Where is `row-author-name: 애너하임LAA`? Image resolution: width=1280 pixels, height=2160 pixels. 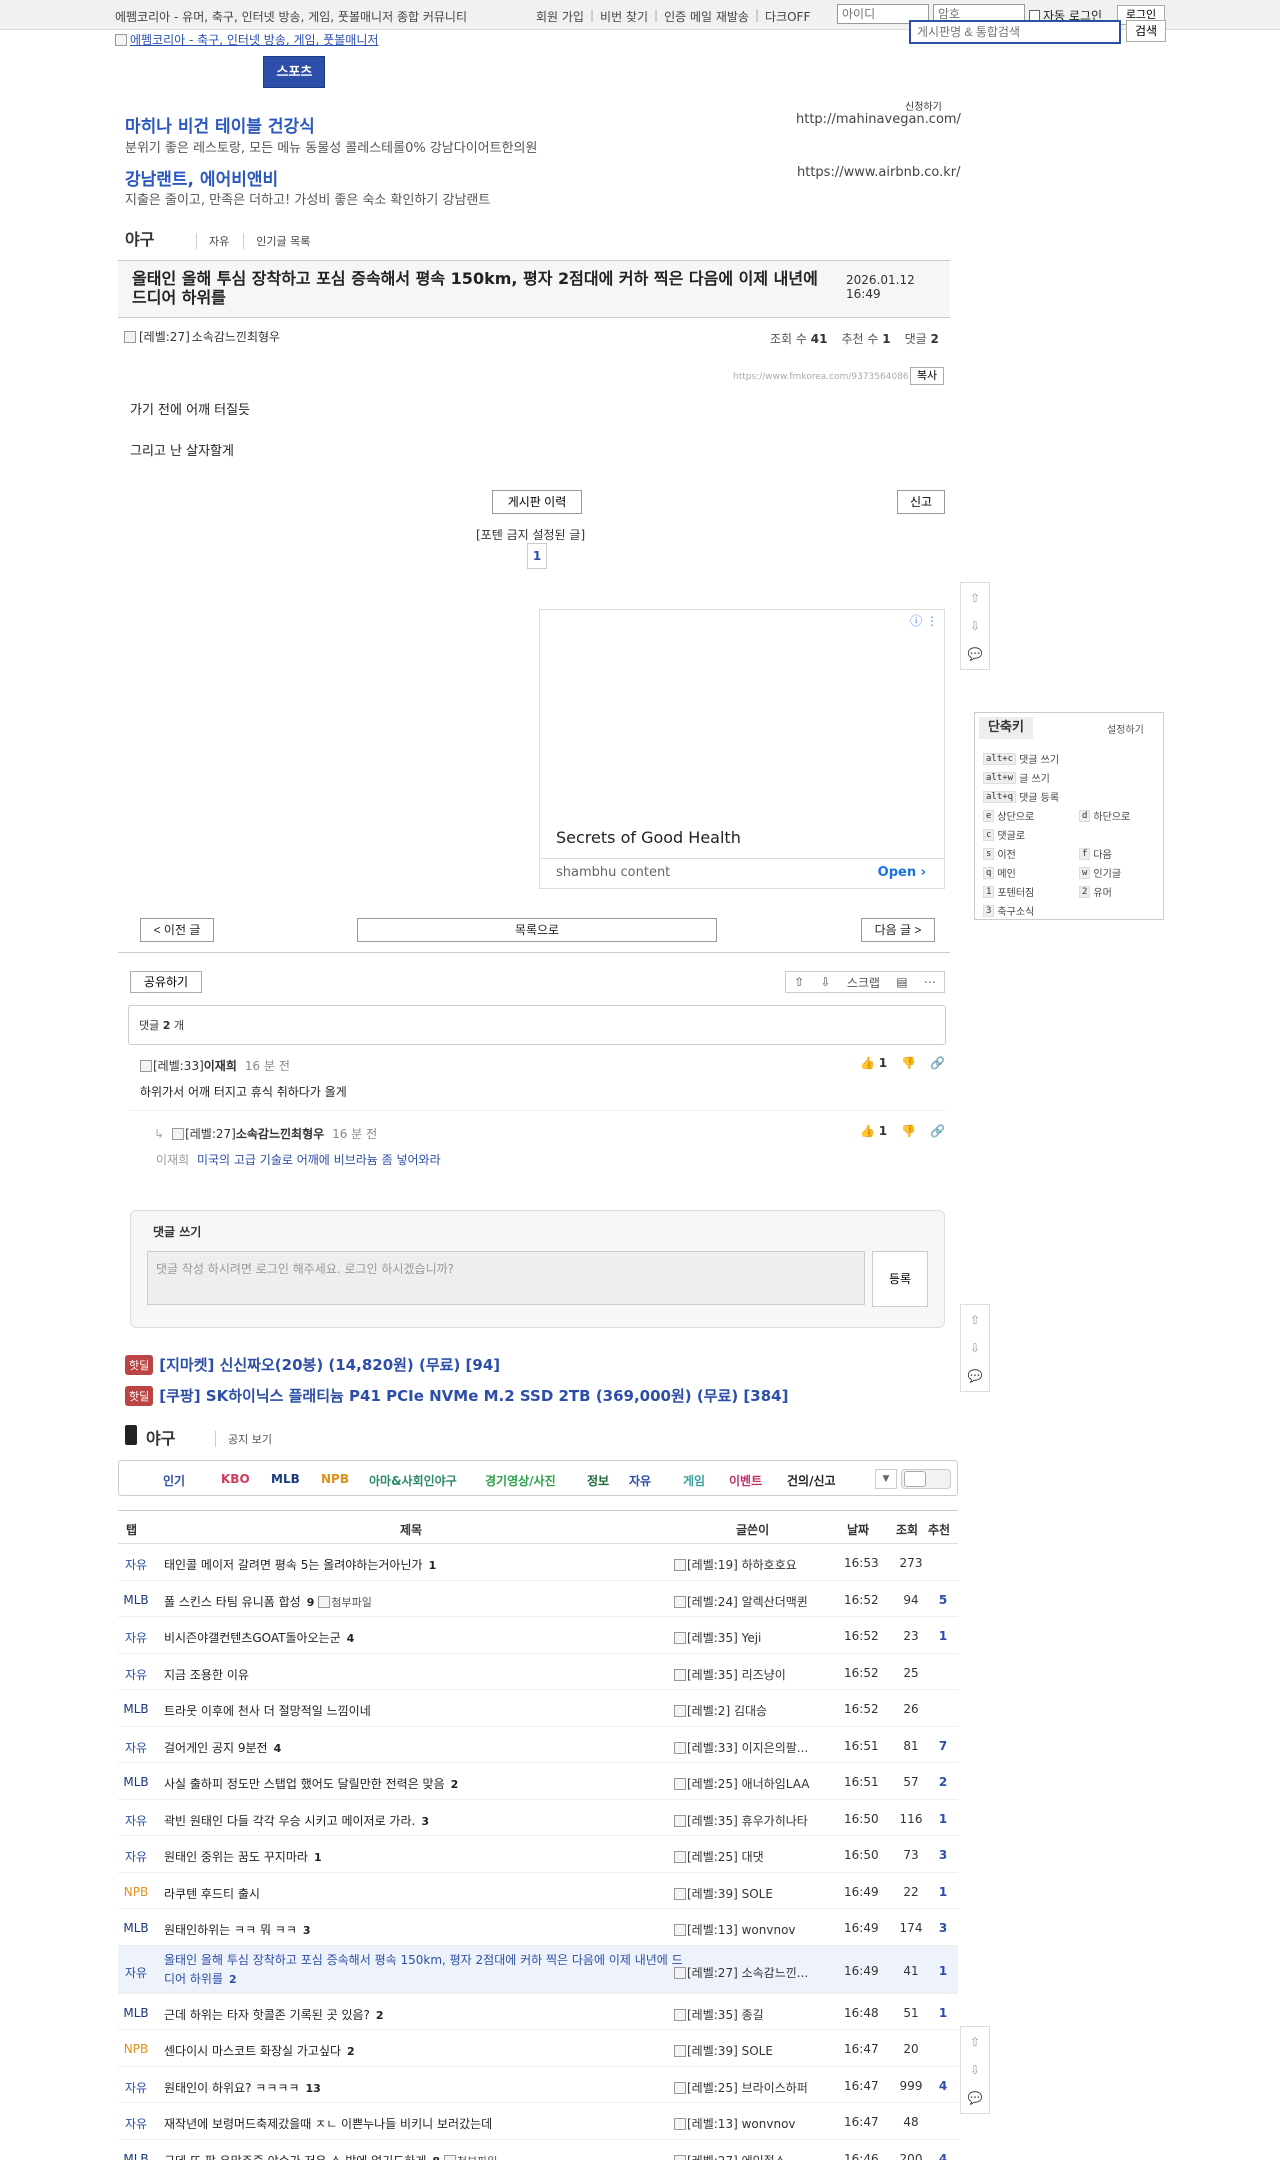
row-author-name: 애너하임LAA is located at coordinates (776, 1784).